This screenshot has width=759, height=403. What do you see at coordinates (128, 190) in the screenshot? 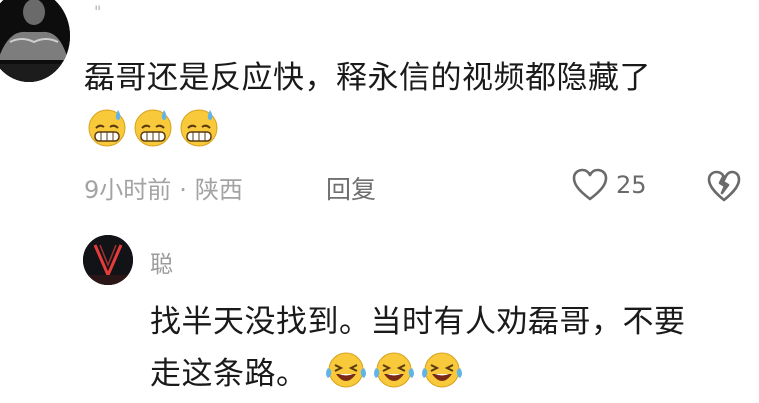
I see `comment-time: 9小时前` at bounding box center [128, 190].